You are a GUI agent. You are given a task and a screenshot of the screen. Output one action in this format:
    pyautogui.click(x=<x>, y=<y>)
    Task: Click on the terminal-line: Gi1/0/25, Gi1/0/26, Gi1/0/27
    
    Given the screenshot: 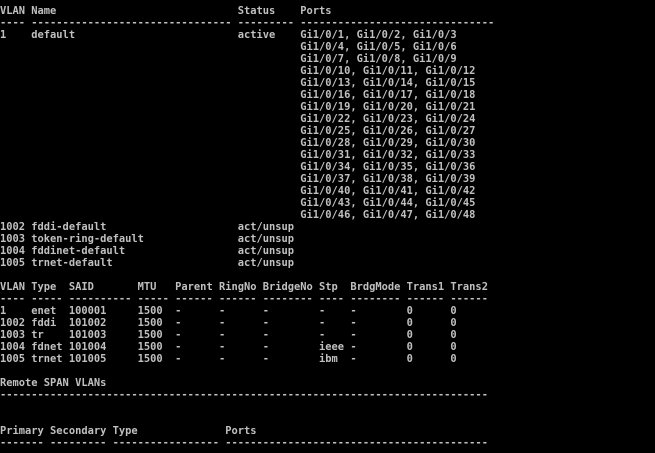 What is the action you would take?
    pyautogui.click(x=238, y=131)
    